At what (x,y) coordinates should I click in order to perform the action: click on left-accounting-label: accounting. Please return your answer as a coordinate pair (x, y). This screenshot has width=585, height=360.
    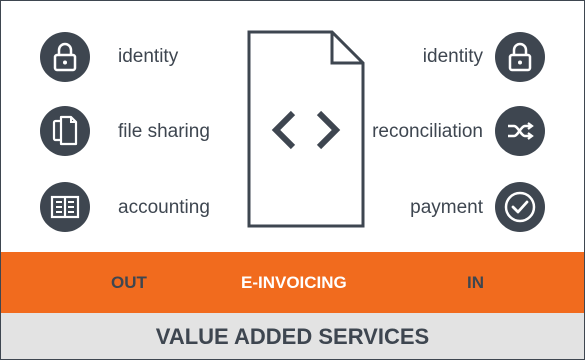
    Looking at the image, I should click on (164, 207).